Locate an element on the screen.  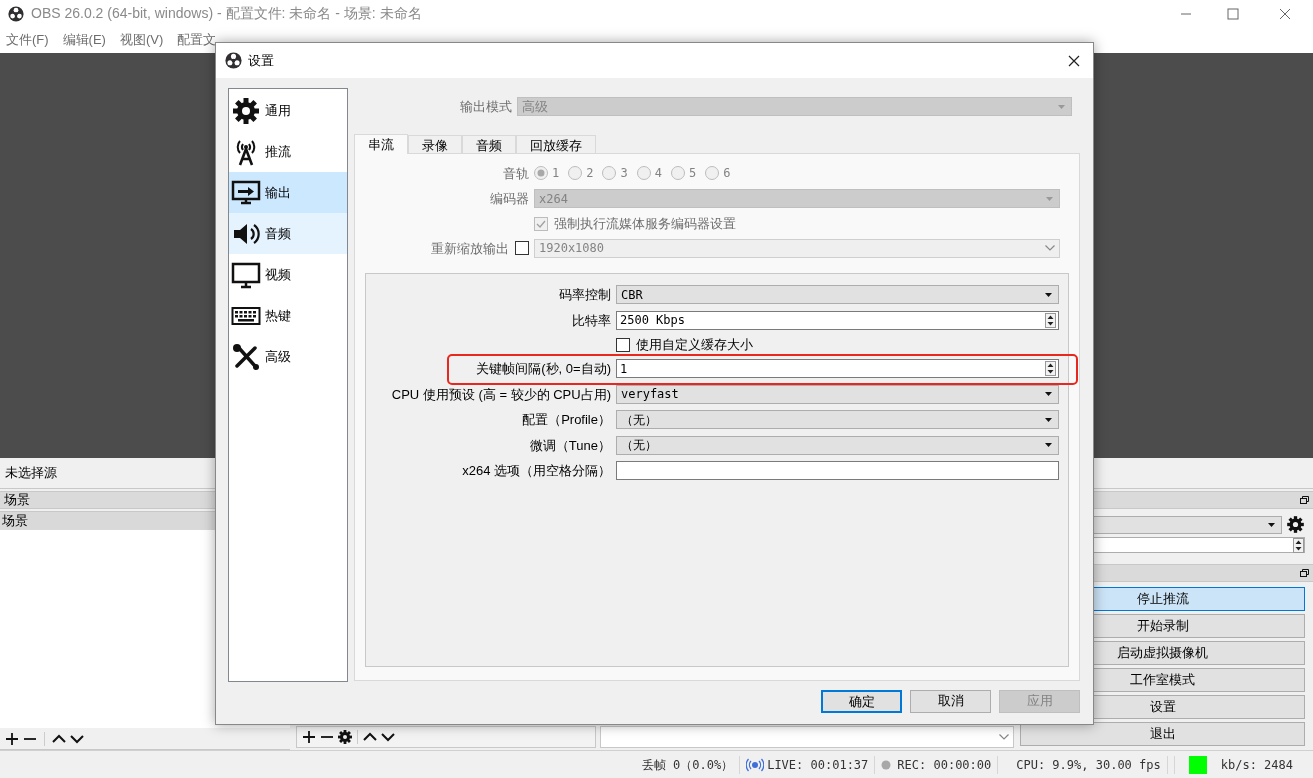
status-indicator is located at coordinates (1197, 764).